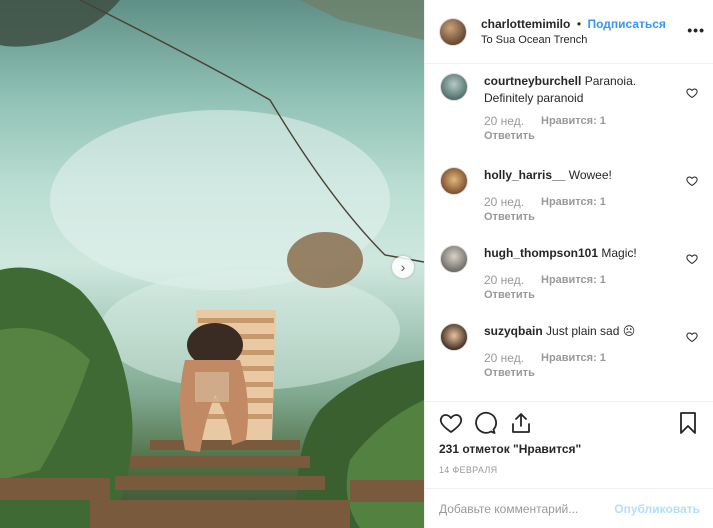  What do you see at coordinates (524, 175) in the screenshot?
I see `comment-username: holly_harris__` at bounding box center [524, 175].